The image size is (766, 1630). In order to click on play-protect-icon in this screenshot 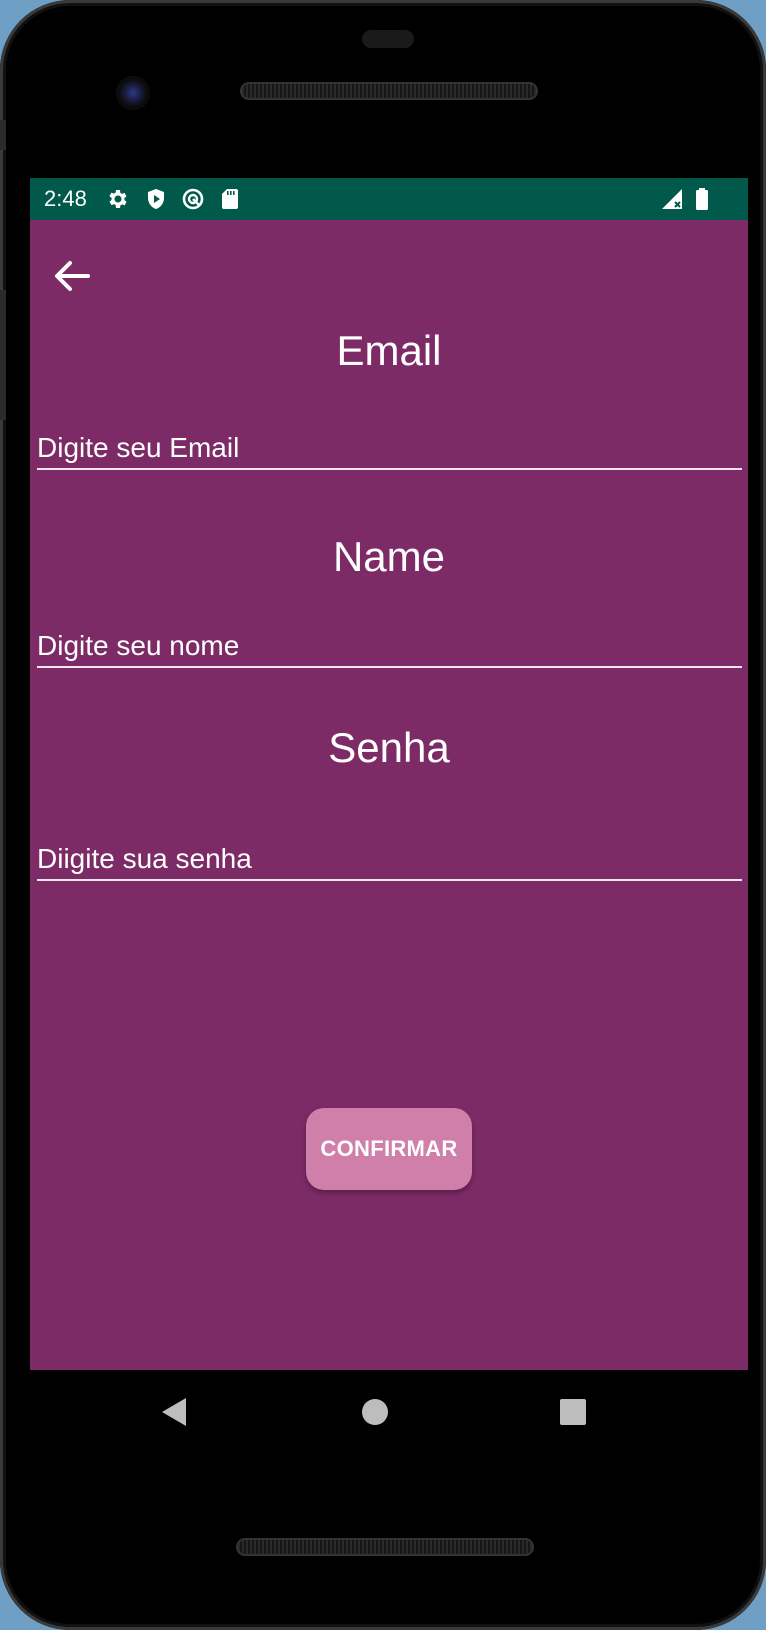, I will do `click(156, 199)`.